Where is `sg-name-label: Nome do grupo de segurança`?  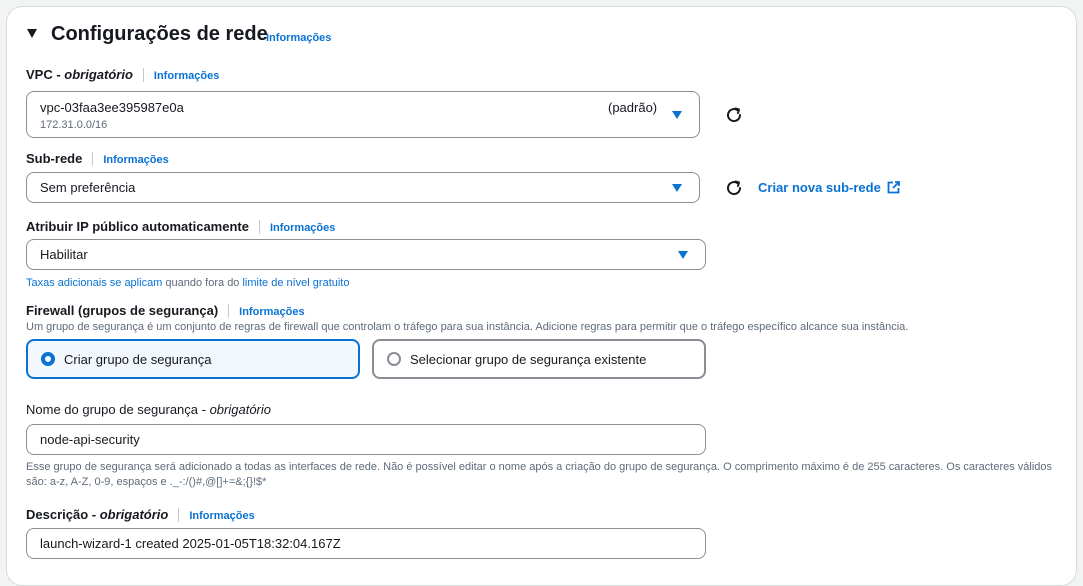
sg-name-label: Nome do grupo de segurança is located at coordinates (112, 409).